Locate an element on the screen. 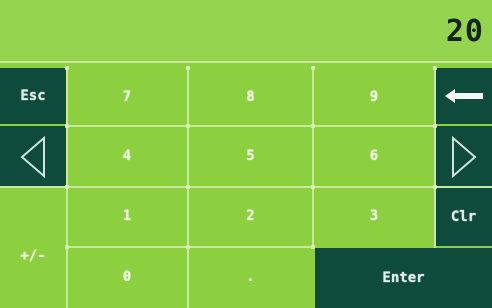 Image resolution: width=492 pixels, height=308 pixels. key-3-label: 3 is located at coordinates (374, 216).